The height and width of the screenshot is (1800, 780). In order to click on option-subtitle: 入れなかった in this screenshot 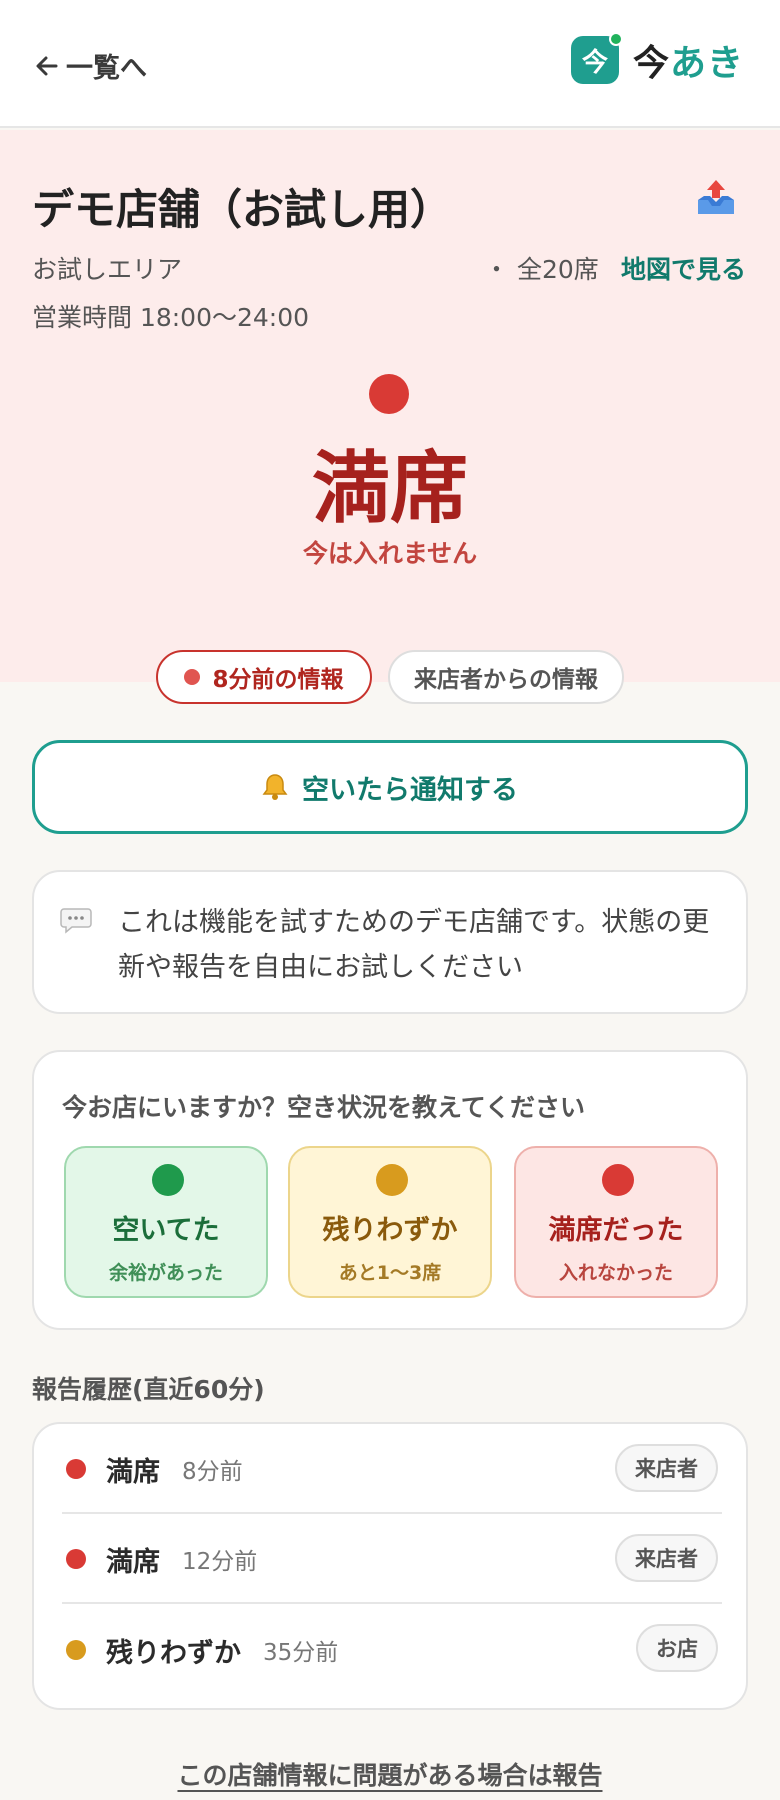, I will do `click(615, 1273)`.